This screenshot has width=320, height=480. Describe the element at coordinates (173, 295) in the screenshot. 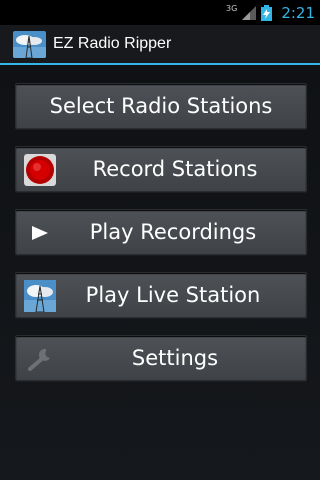

I see `play-live-station-label: Play Live Station` at that location.